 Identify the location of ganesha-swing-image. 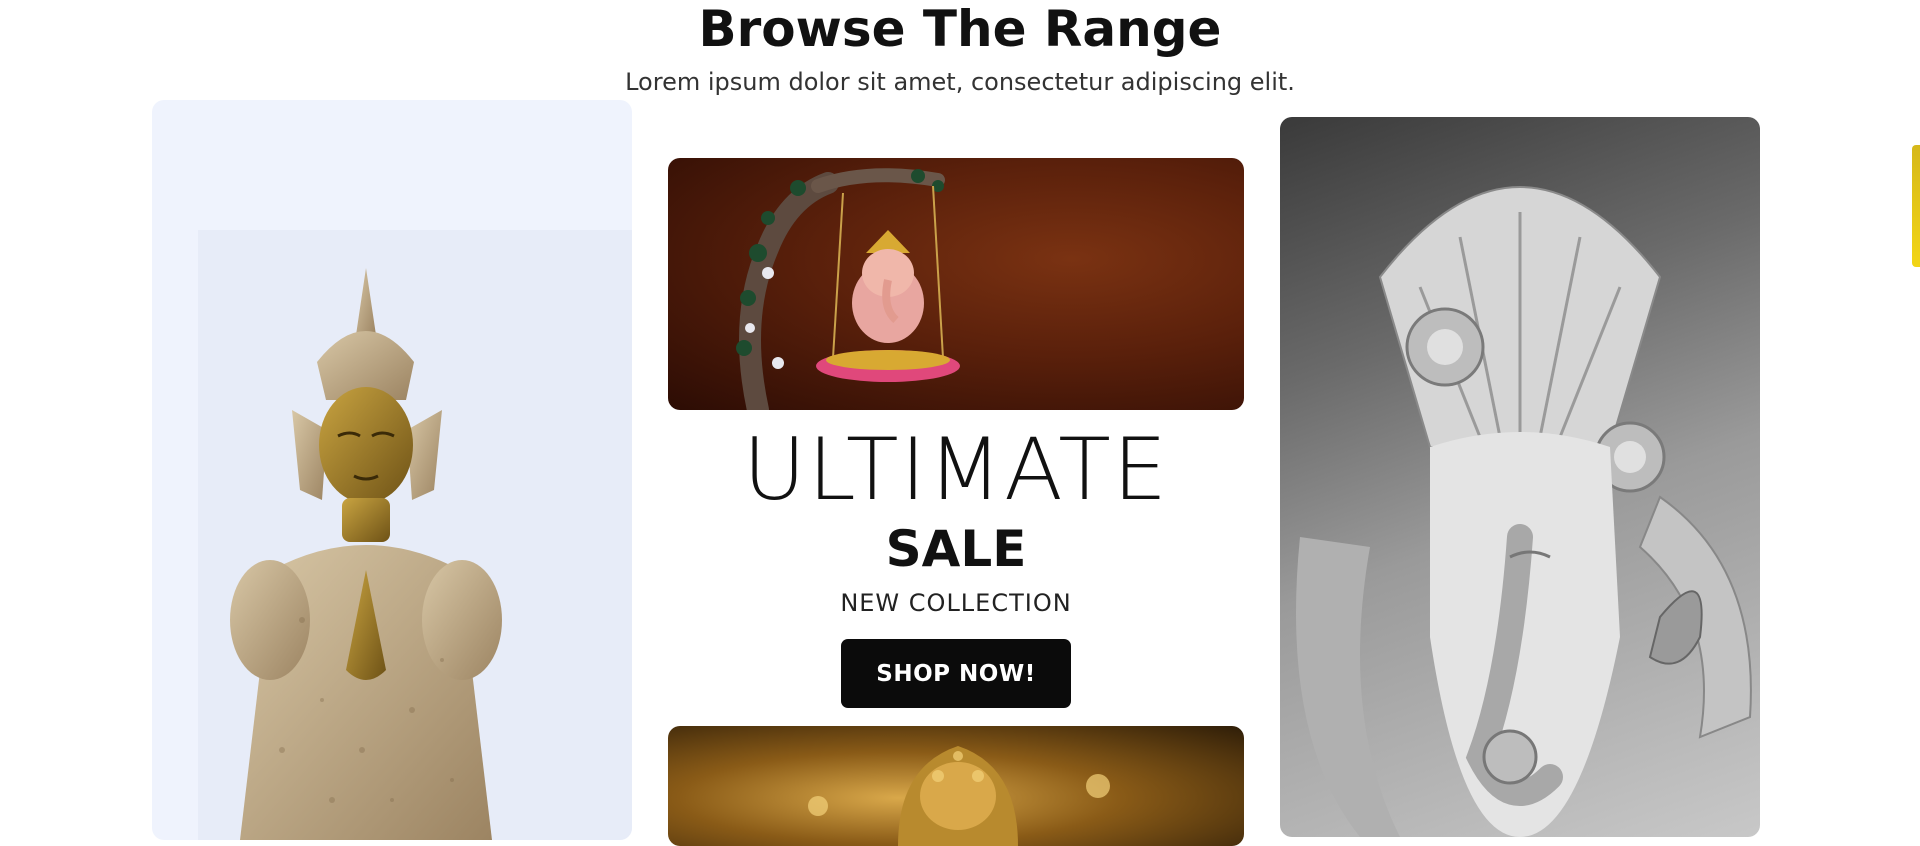
(956, 284).